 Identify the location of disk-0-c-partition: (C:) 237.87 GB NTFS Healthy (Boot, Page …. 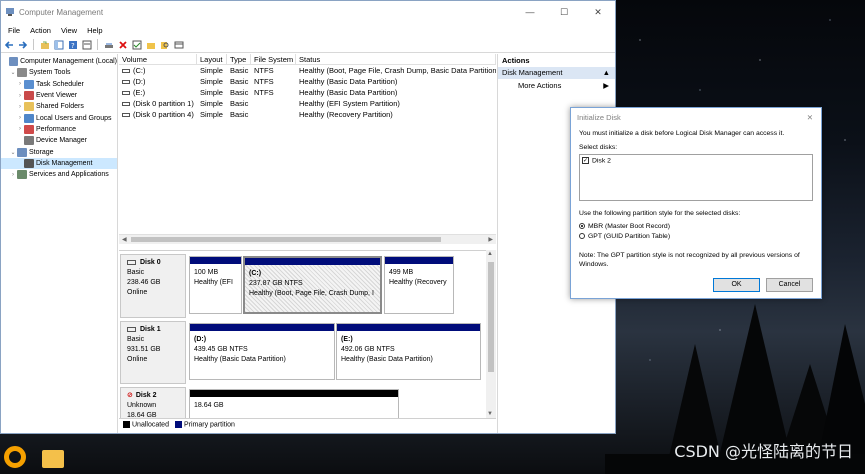
(312, 285).